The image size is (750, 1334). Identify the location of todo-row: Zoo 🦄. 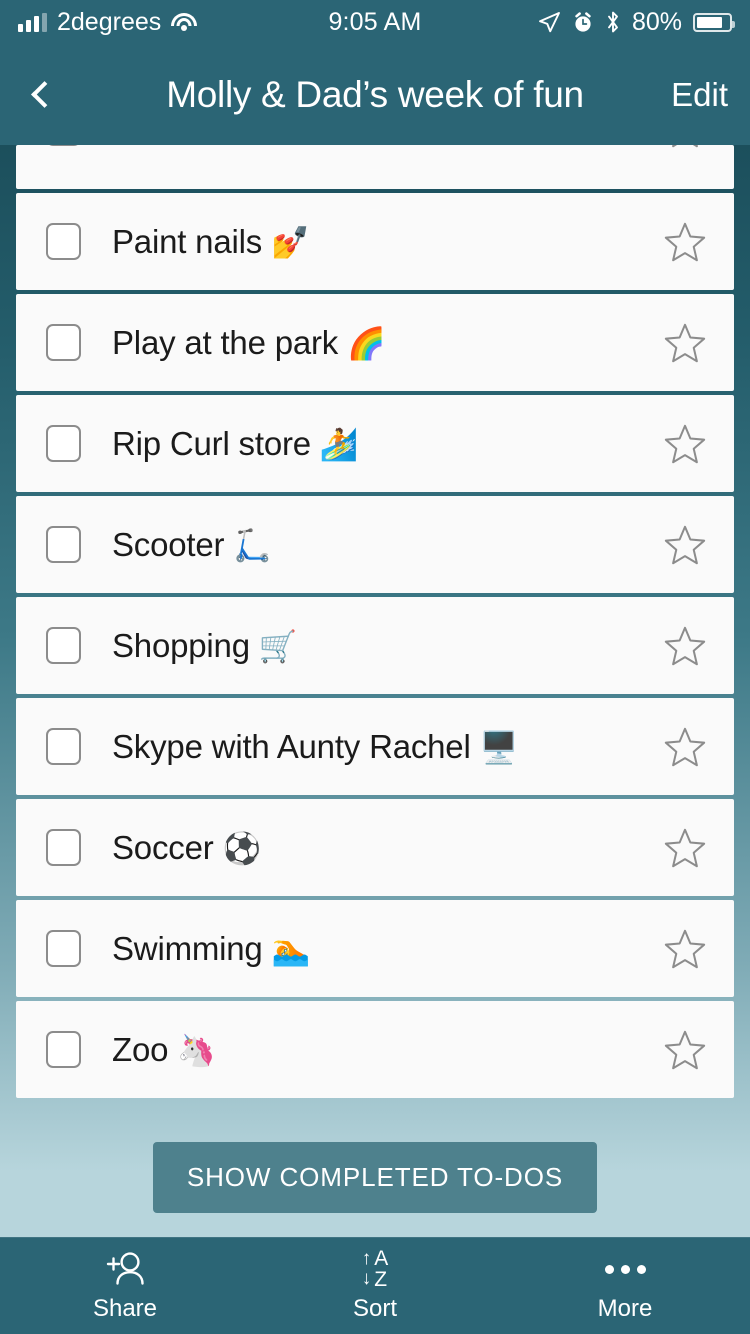
(375, 1049).